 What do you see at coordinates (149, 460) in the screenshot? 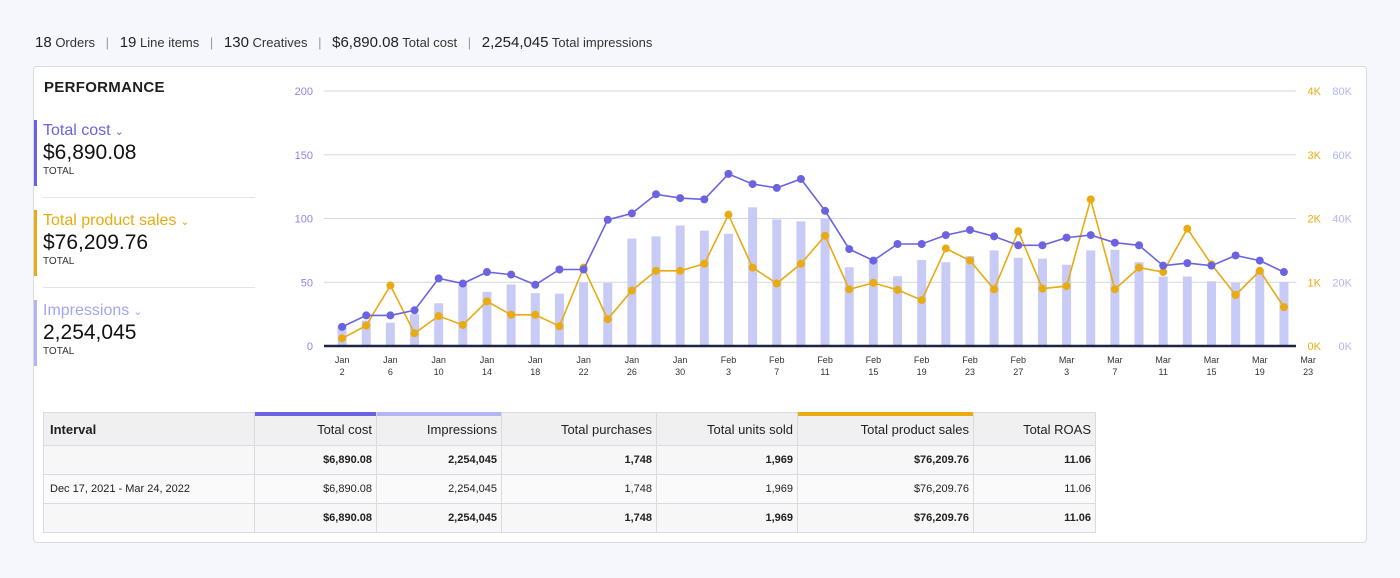
I see `table-cell` at bounding box center [149, 460].